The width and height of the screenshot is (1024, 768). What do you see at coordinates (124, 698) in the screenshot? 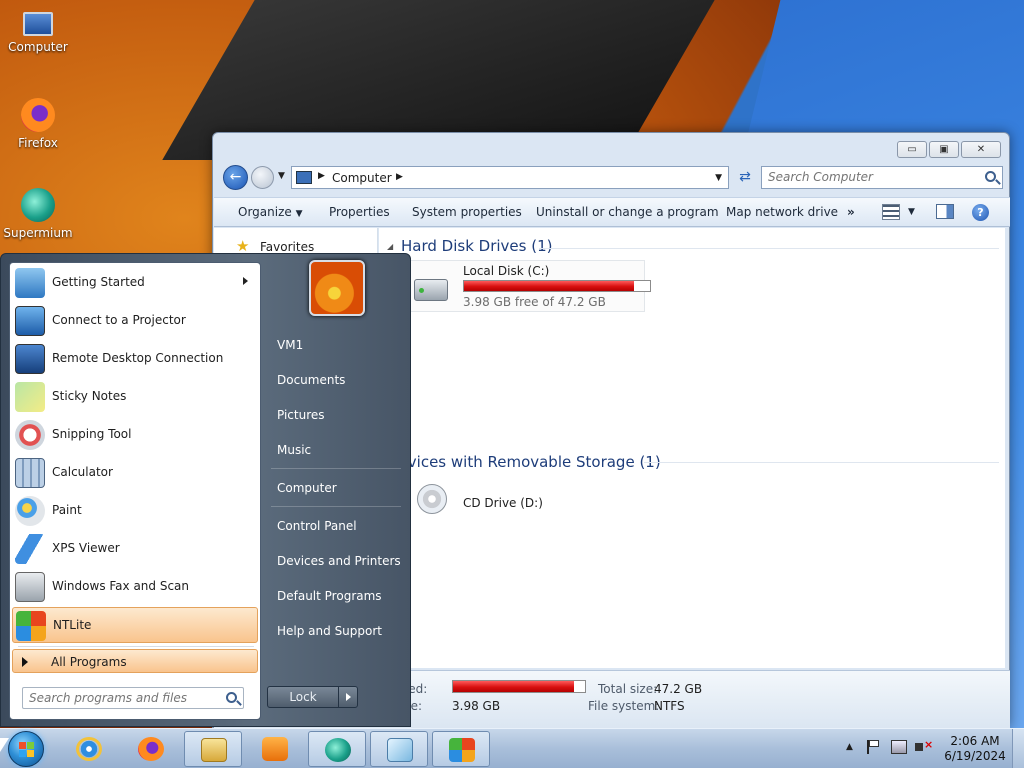
I see `start-search-input` at bounding box center [124, 698].